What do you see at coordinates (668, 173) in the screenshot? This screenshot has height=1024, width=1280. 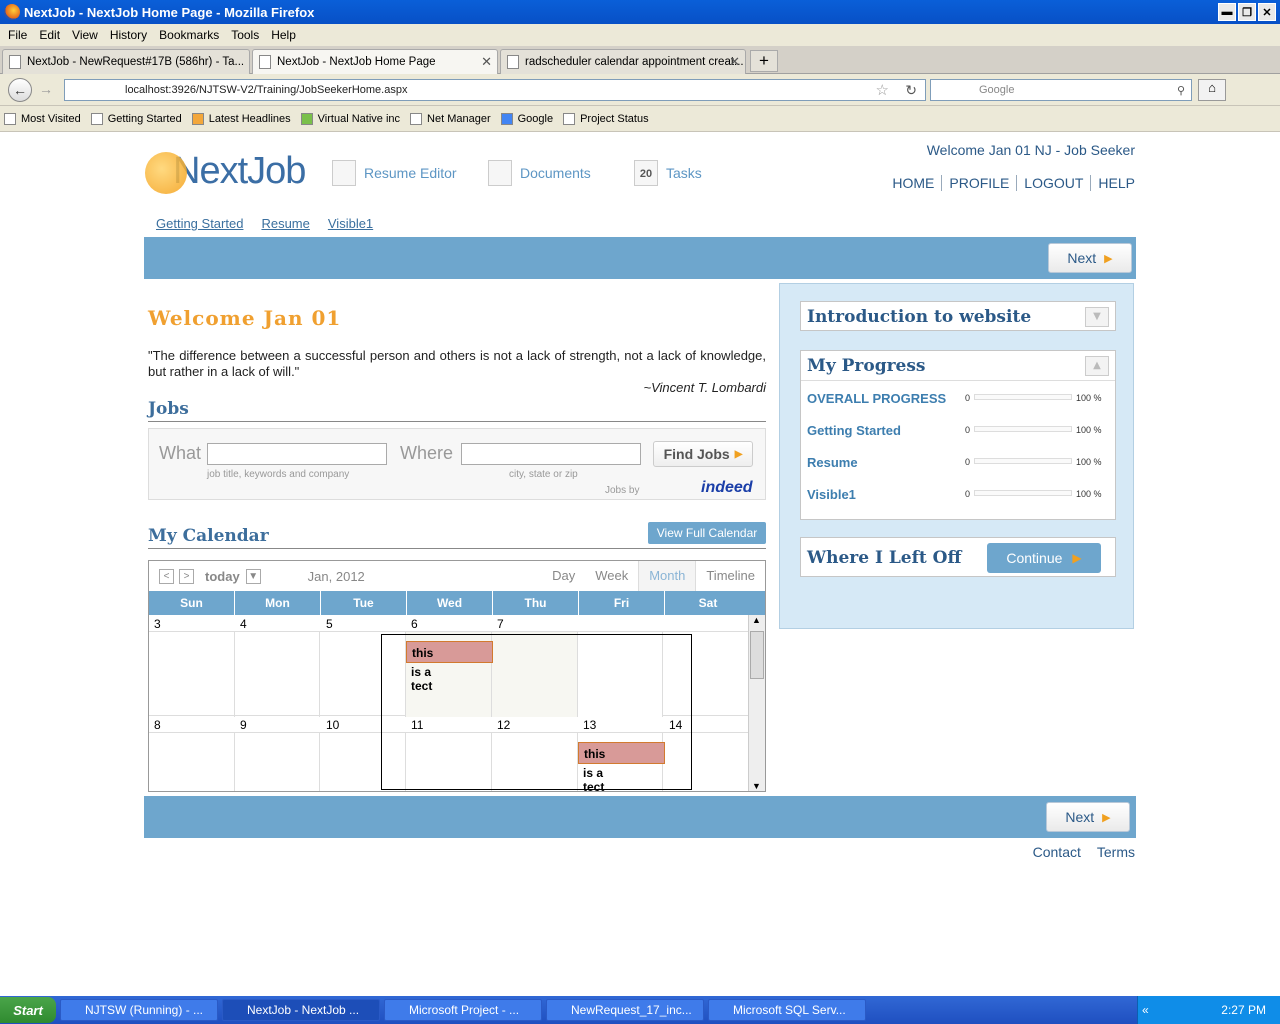 I see `nav-tasks: 20 Tasks` at bounding box center [668, 173].